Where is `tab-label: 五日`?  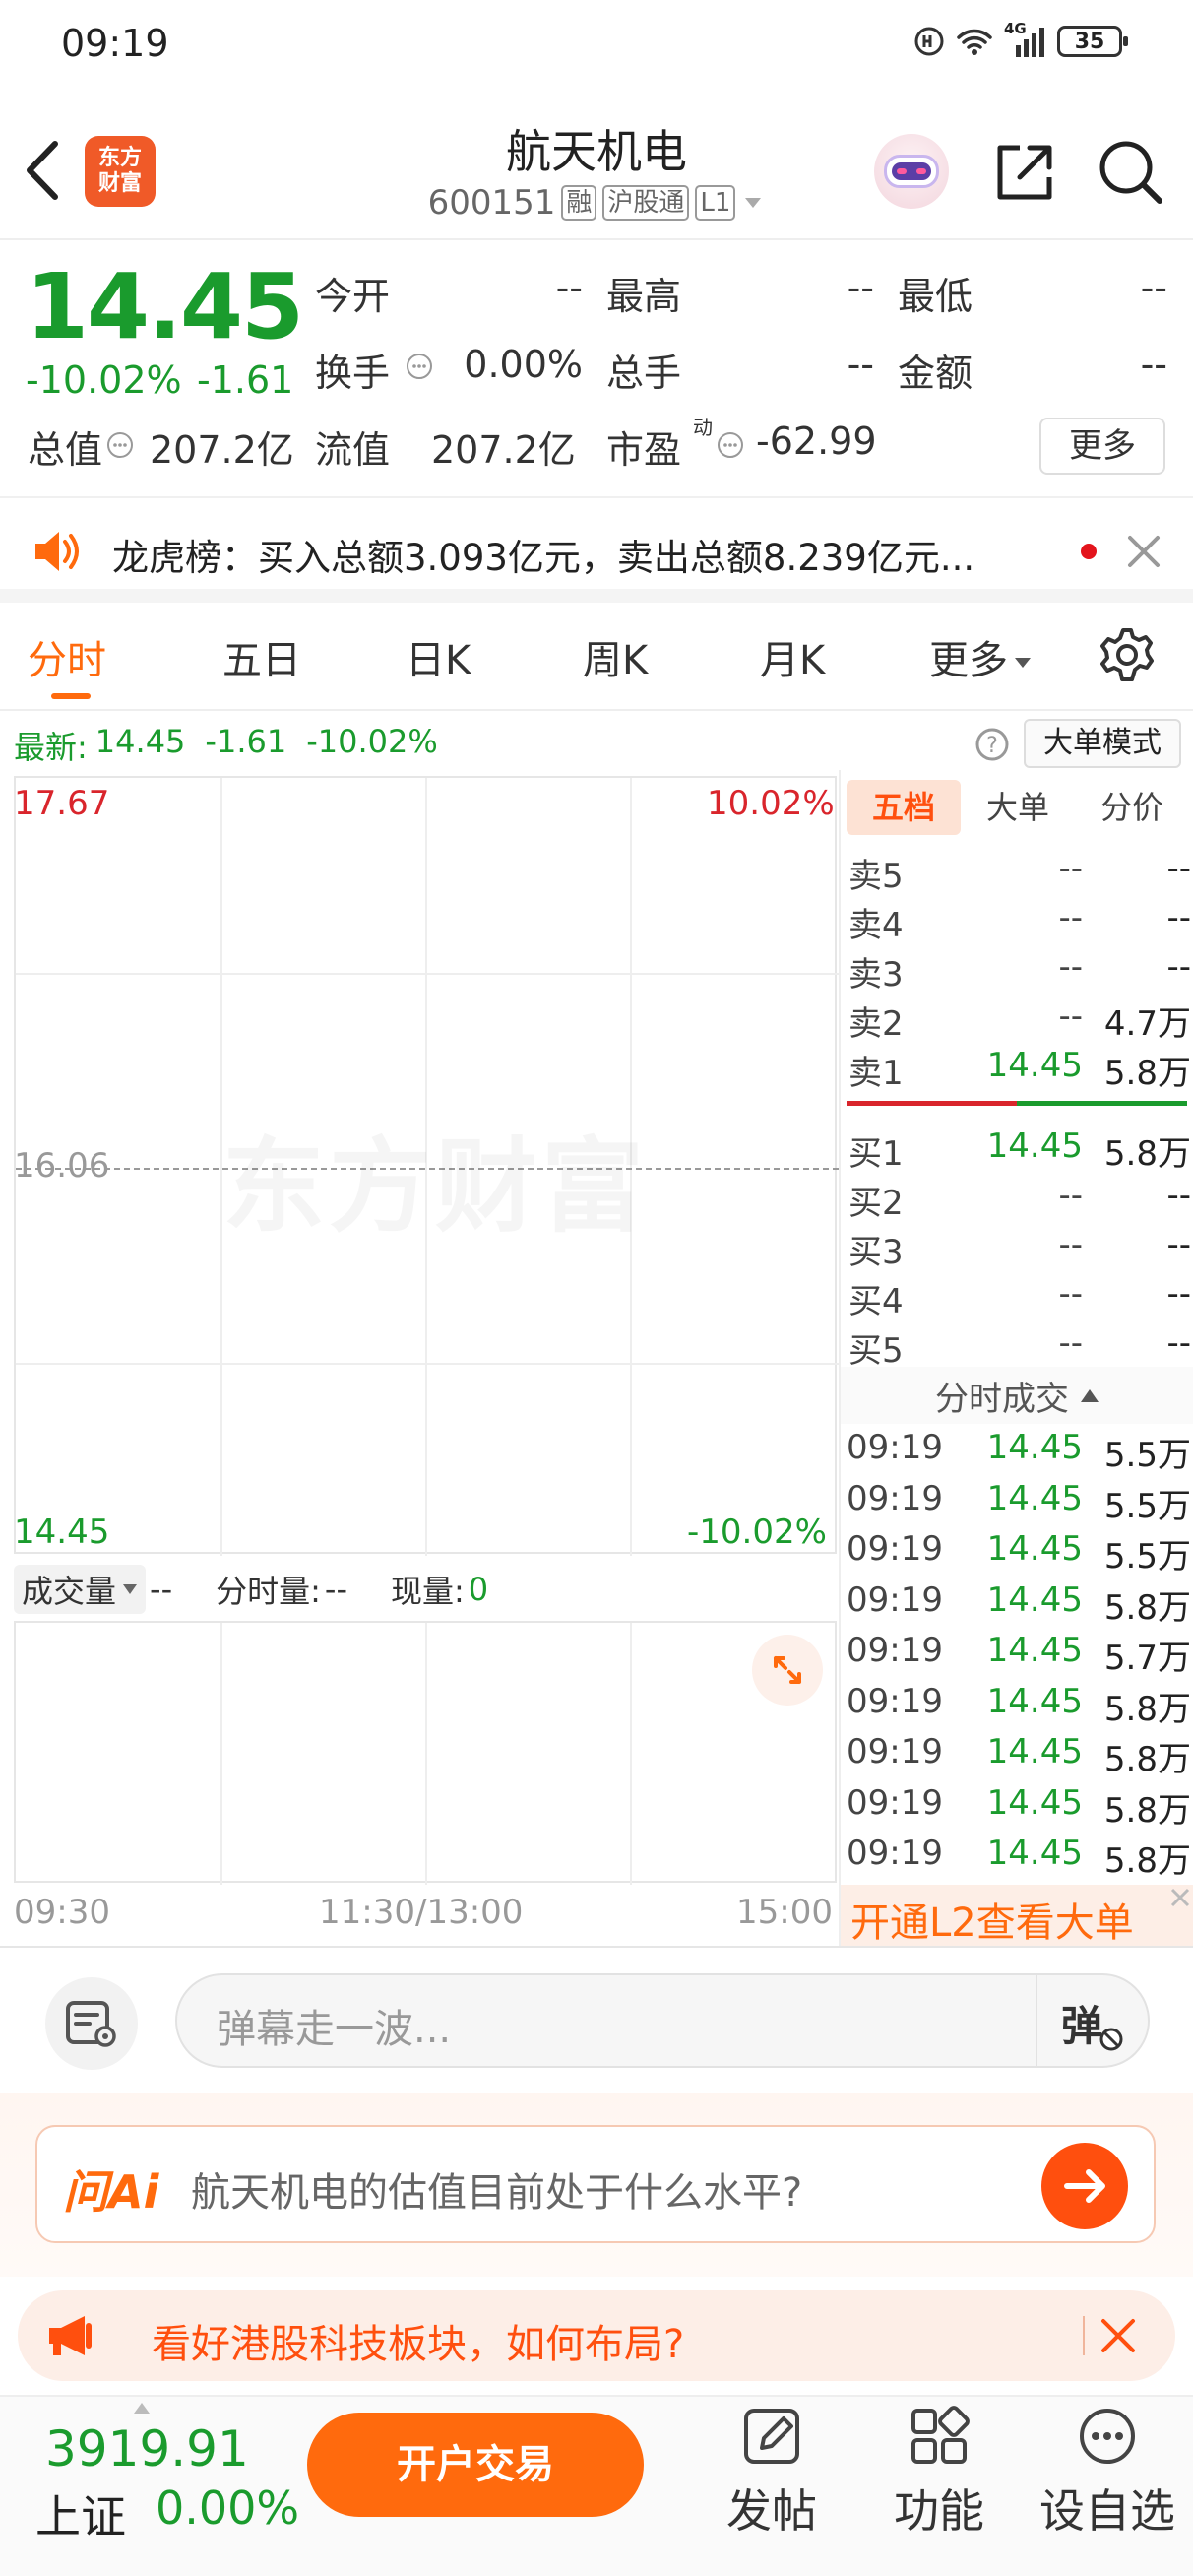
tab-label: 五日 is located at coordinates (261, 660).